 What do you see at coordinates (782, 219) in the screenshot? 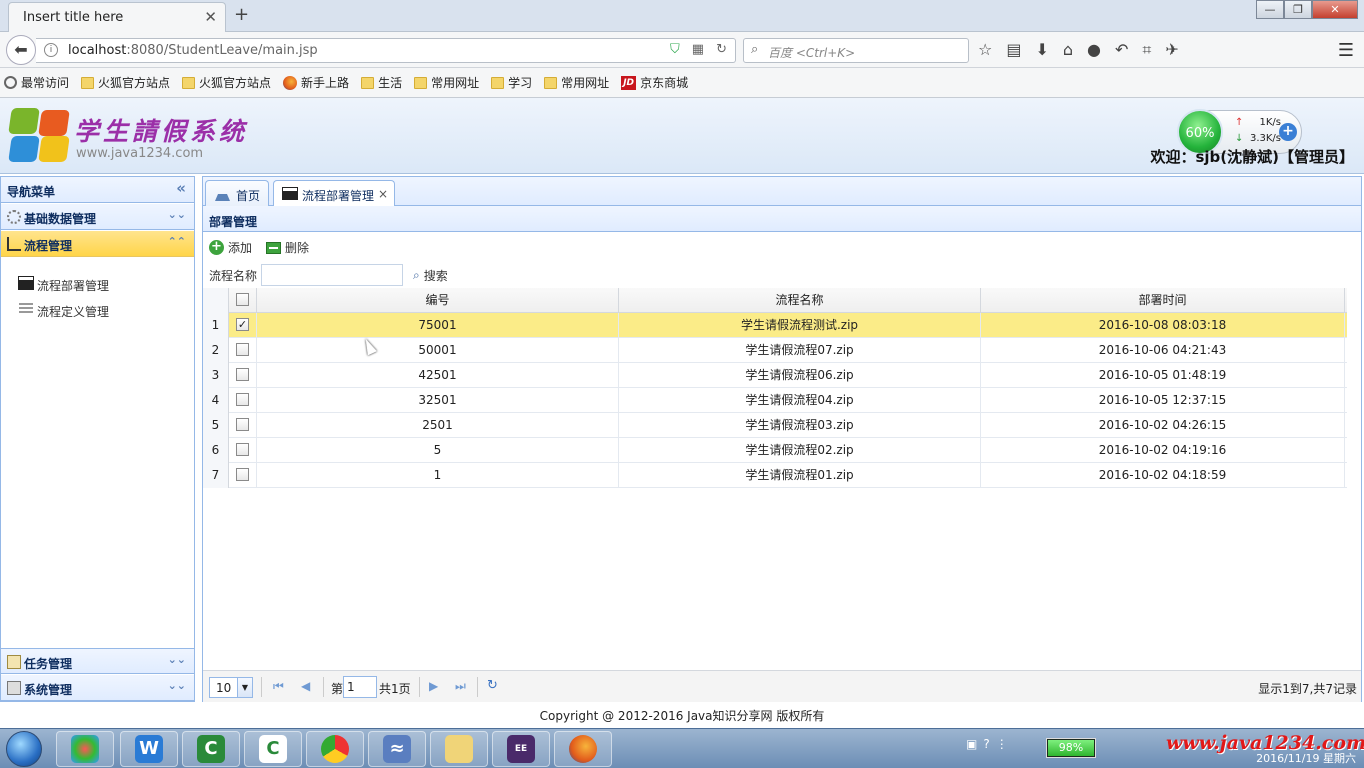
I see `panel-title: 部署管理` at bounding box center [782, 219].